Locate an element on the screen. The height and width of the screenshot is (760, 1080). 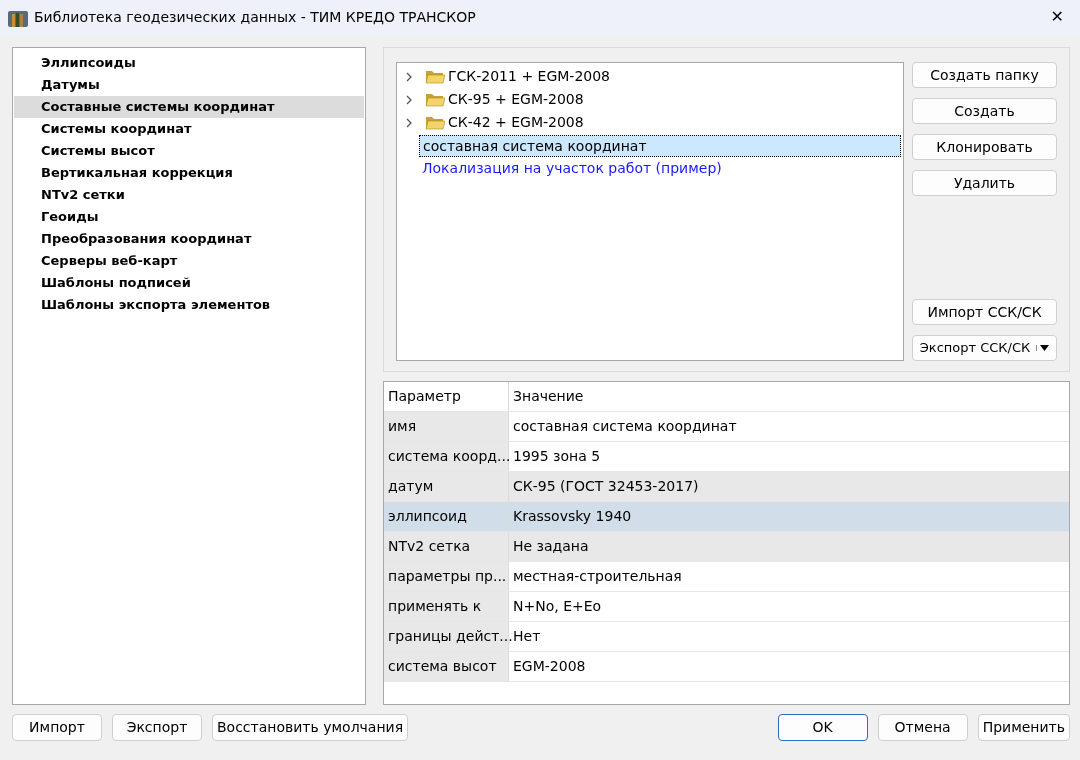
sidebar-item: Вертикальная коррекция is located at coordinates (189, 173).